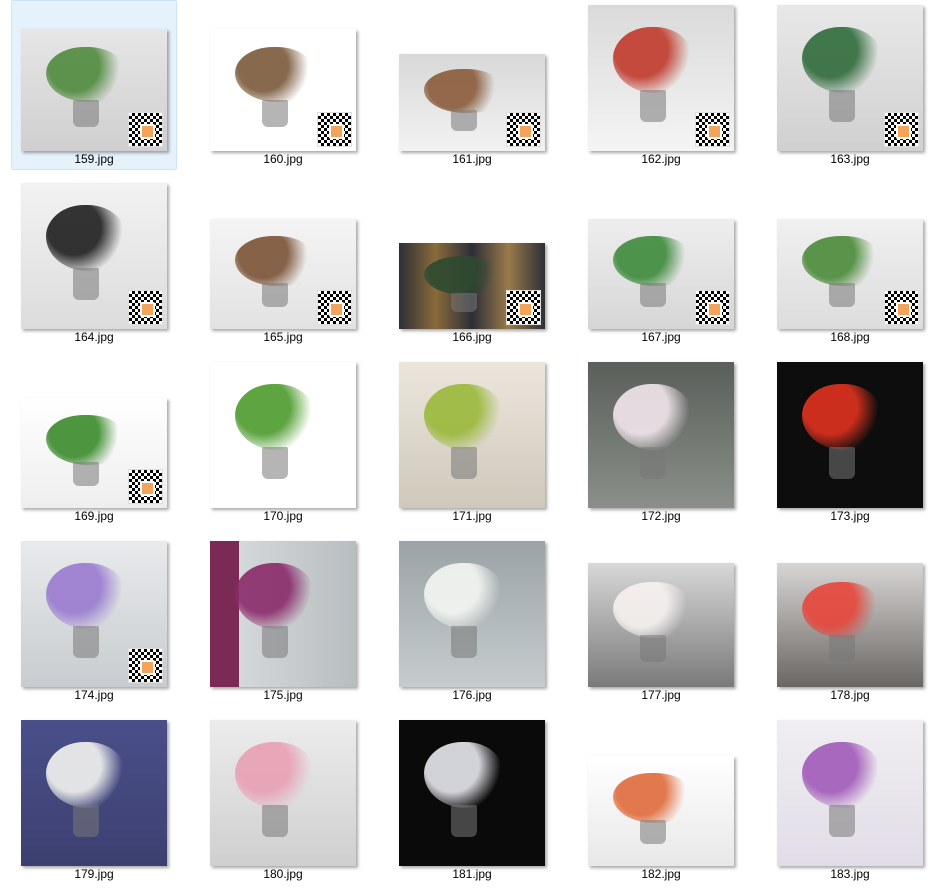 Image resolution: width=941 pixels, height=889 pixels. I want to click on file-item: 172.jpg, so click(661, 442).